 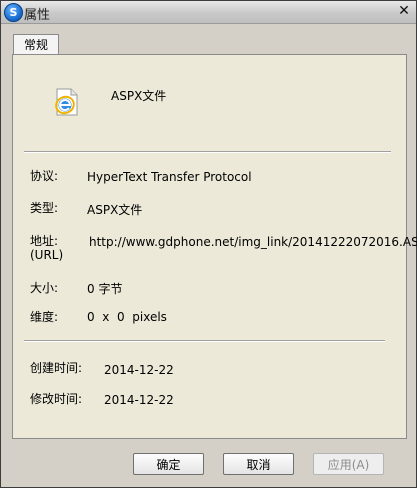 What do you see at coordinates (44, 208) in the screenshot?
I see `type-label: 类型:` at bounding box center [44, 208].